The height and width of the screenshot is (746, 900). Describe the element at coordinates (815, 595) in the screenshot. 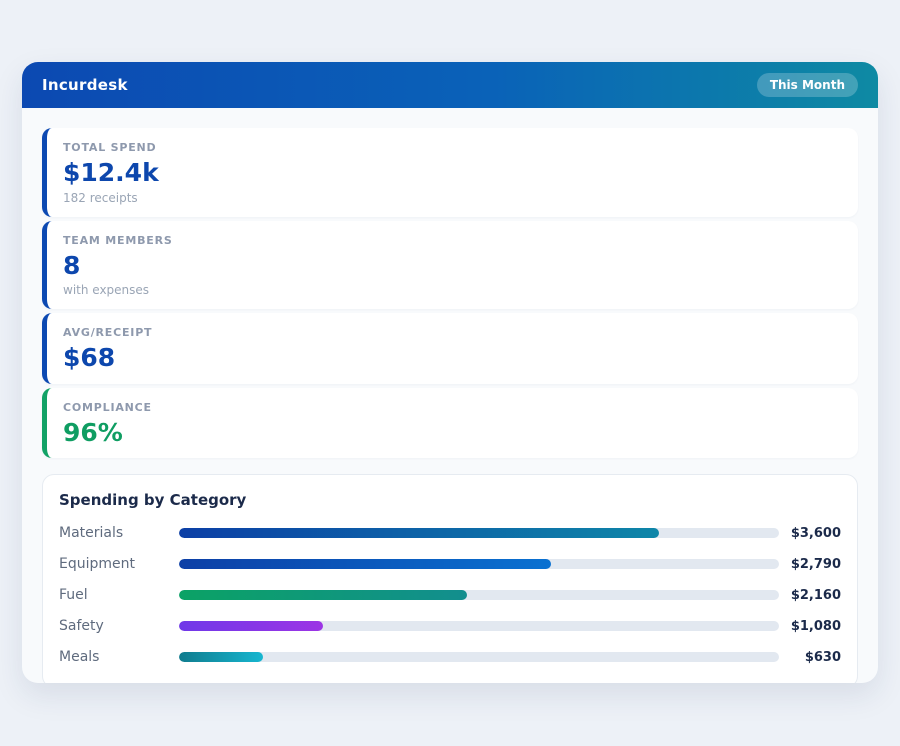

I see `category-value: $2,160` at that location.